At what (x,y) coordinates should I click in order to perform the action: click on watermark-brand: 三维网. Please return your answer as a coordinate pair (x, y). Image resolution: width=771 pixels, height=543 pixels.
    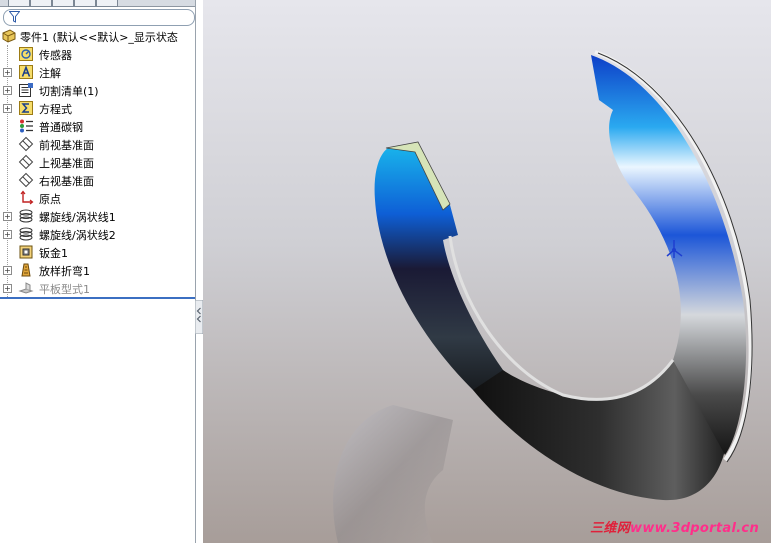
    Looking at the image, I should click on (610, 528).